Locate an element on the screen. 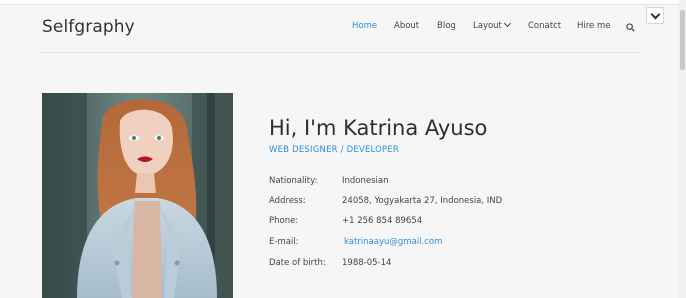 This screenshot has height=298, width=686. nav-home: Home is located at coordinates (364, 26).